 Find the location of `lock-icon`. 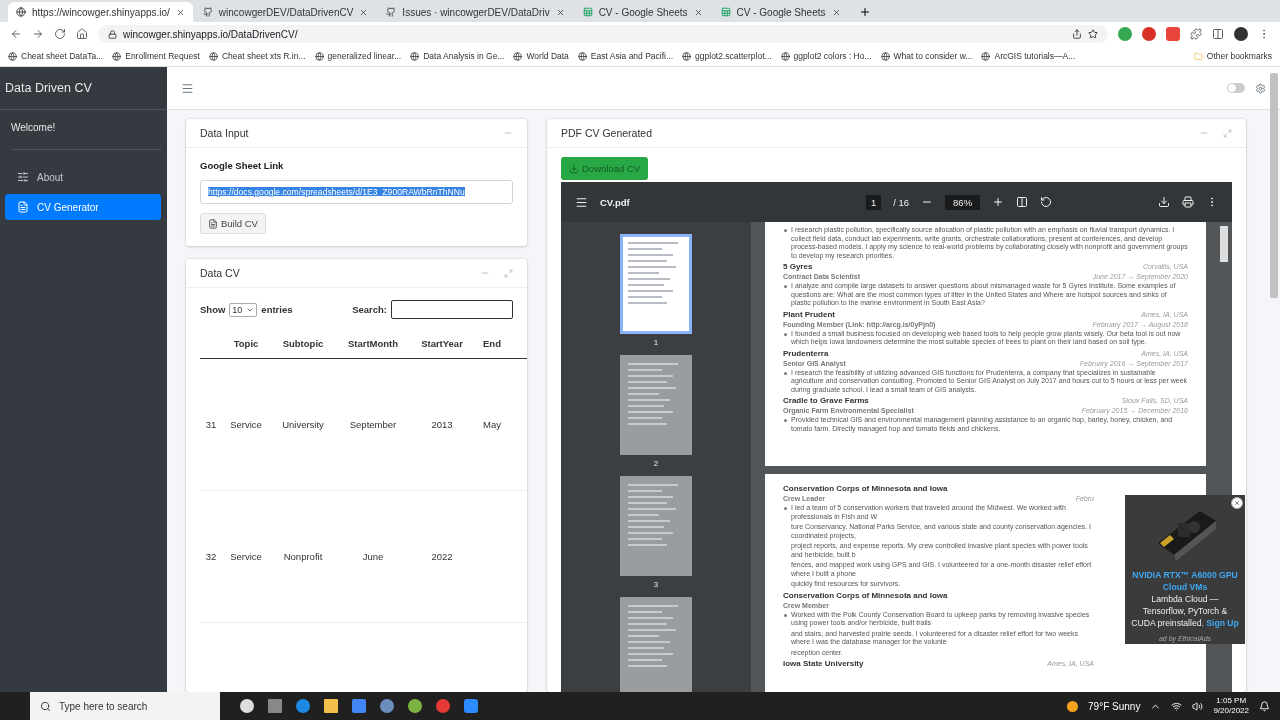

lock-icon is located at coordinates (112, 34).